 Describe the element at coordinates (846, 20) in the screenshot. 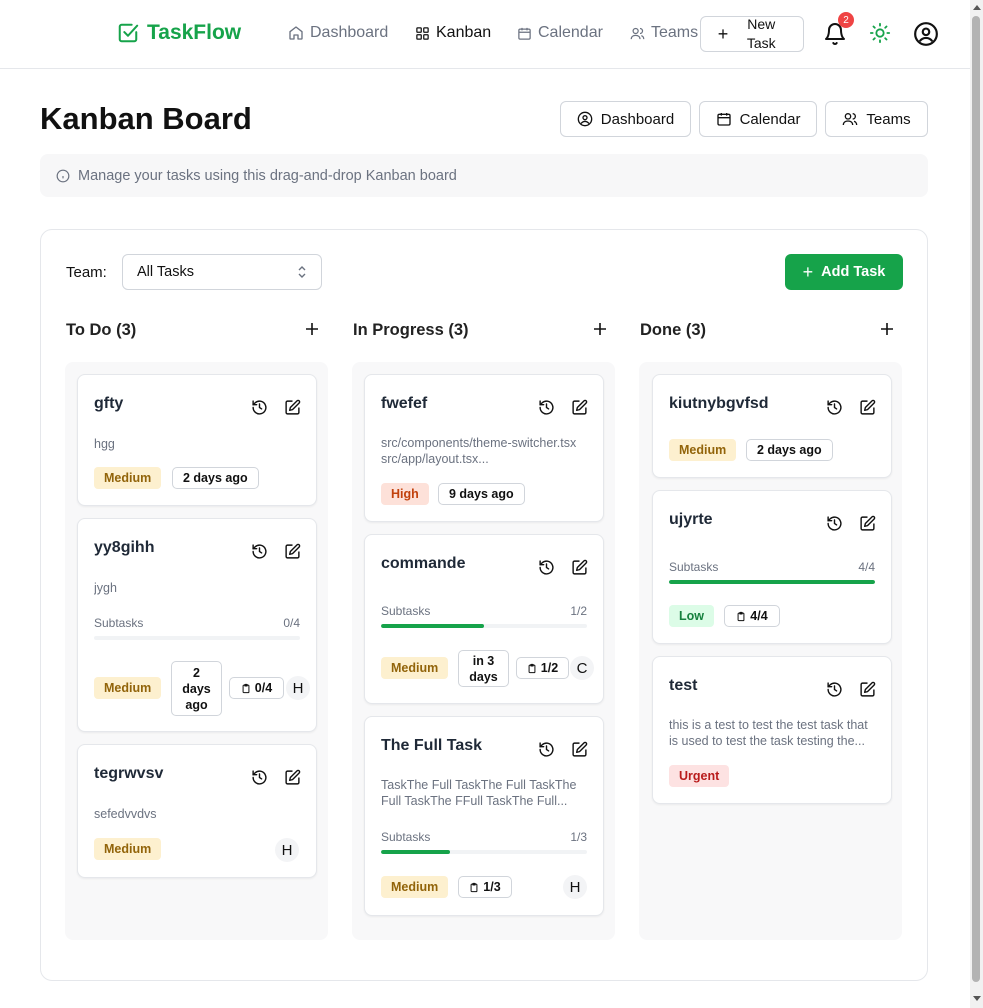

I see `notification-badge: 2` at that location.